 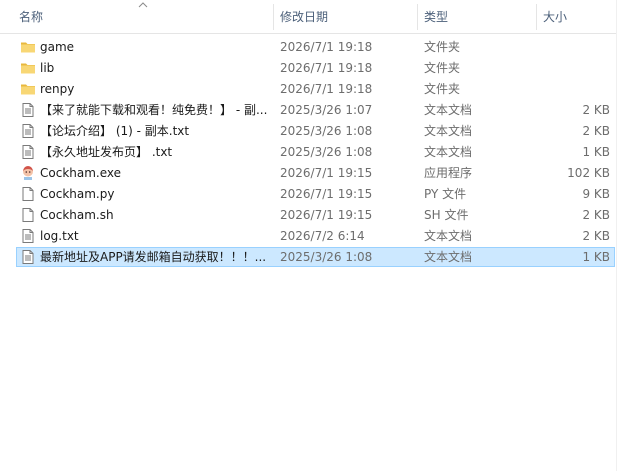 What do you see at coordinates (81, 173) in the screenshot?
I see `file-name: Cockham.exe` at bounding box center [81, 173].